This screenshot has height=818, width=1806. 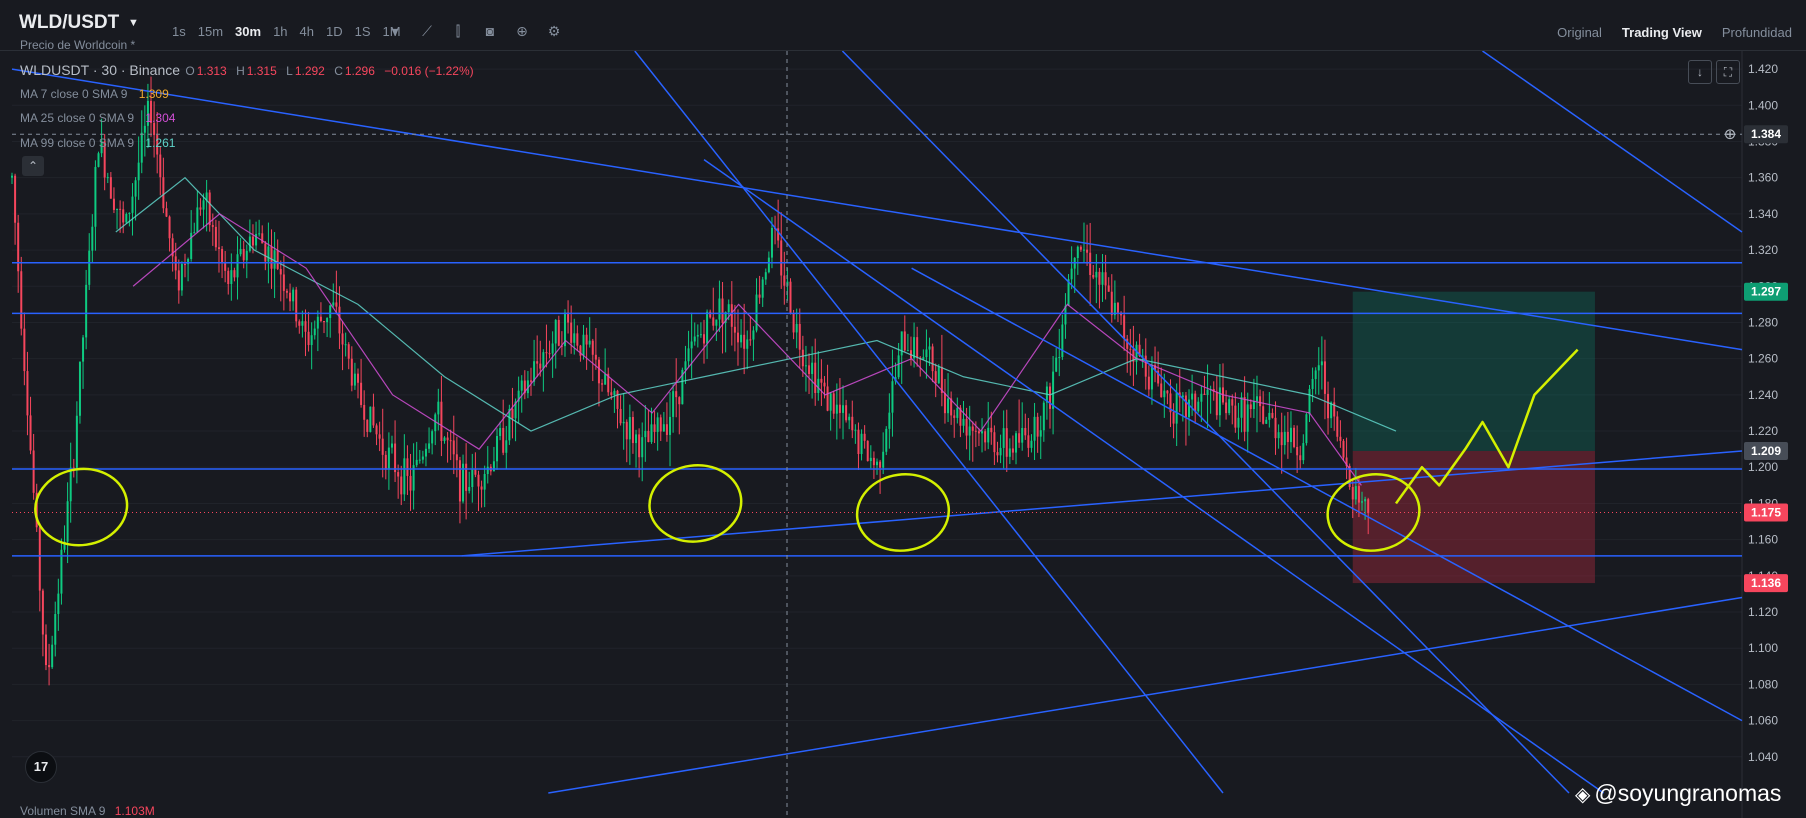 I want to click on price-label-text-stop-loss: 1.136, so click(x=1766, y=583).